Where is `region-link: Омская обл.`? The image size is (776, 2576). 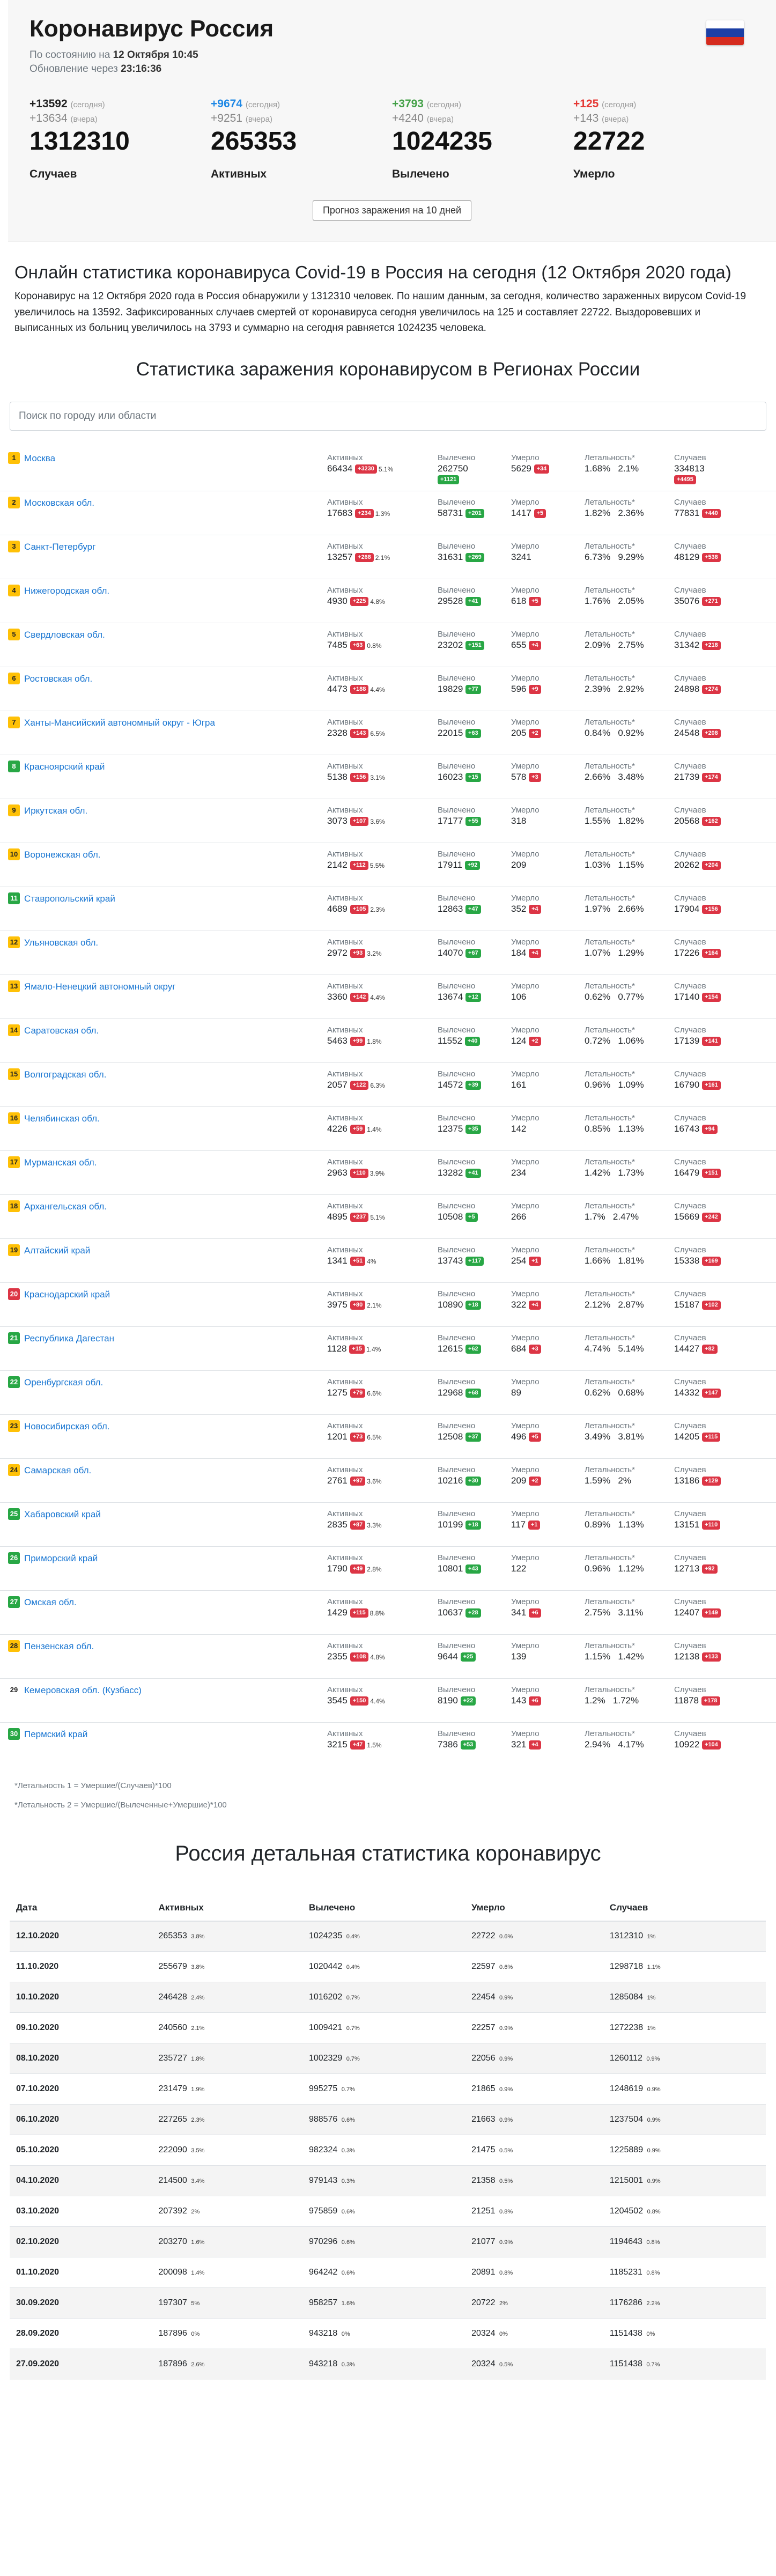 region-link: Омская обл. is located at coordinates (51, 1602).